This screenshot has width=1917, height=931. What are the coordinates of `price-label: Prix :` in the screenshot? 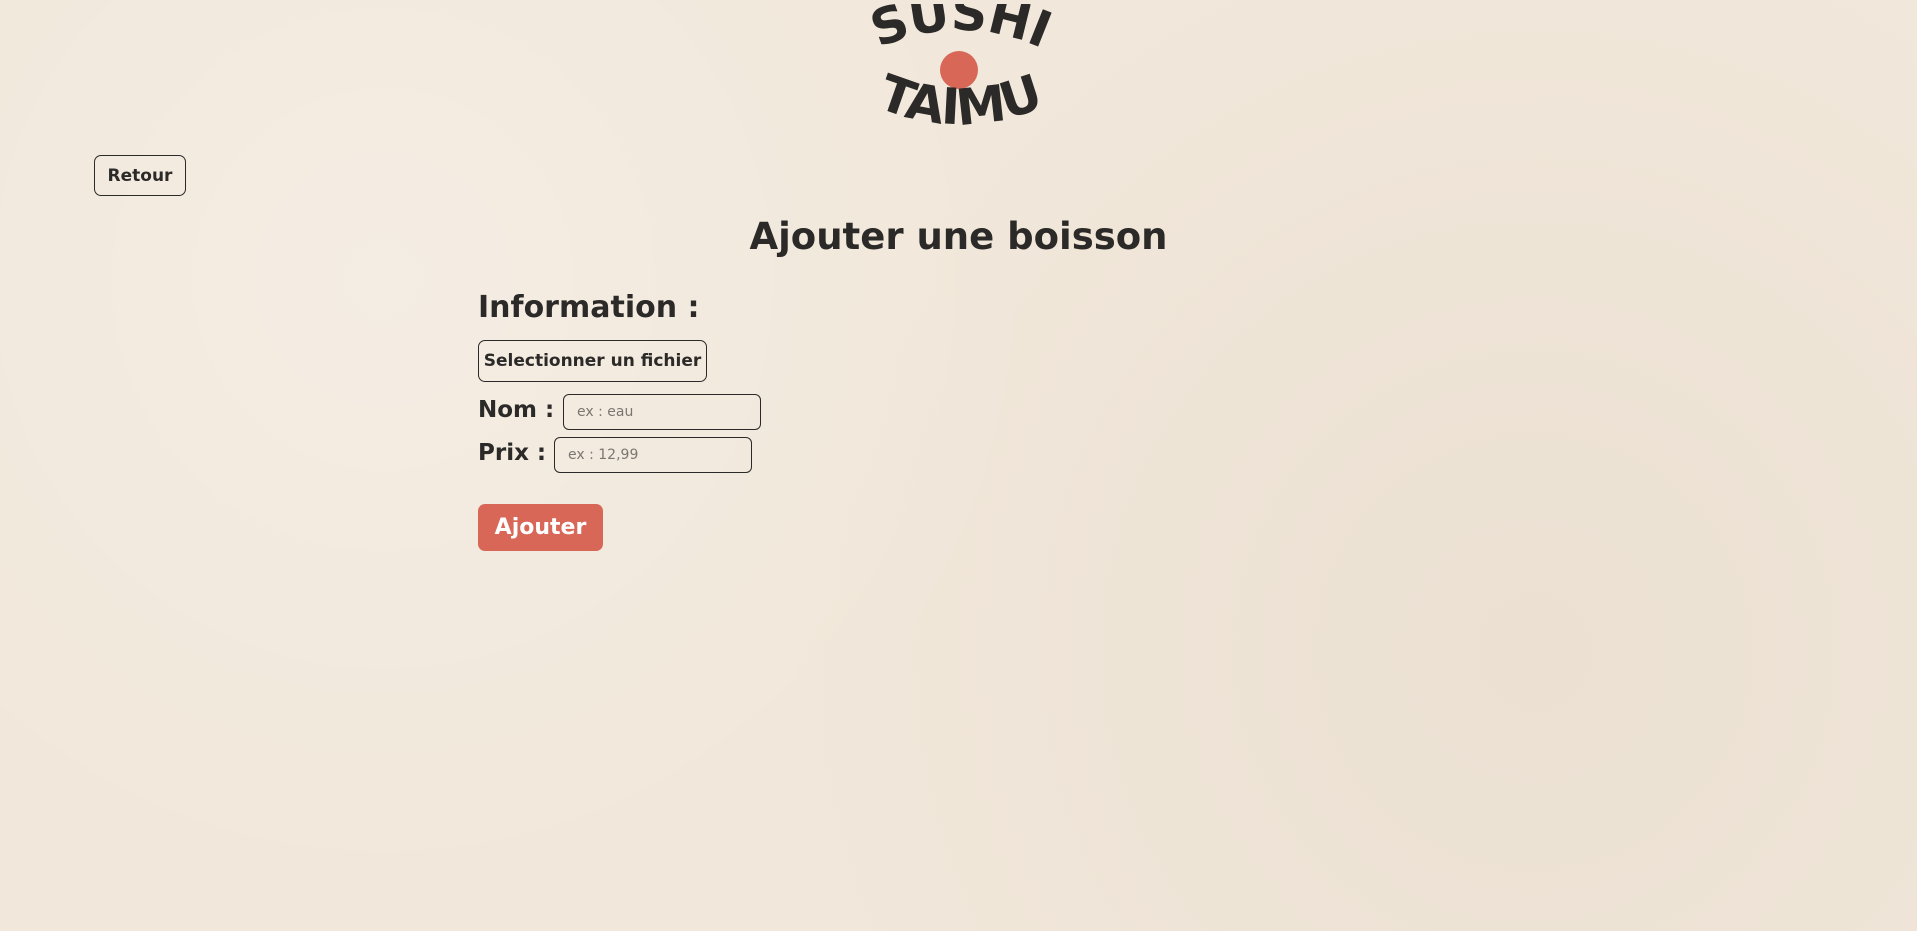 It's located at (512, 453).